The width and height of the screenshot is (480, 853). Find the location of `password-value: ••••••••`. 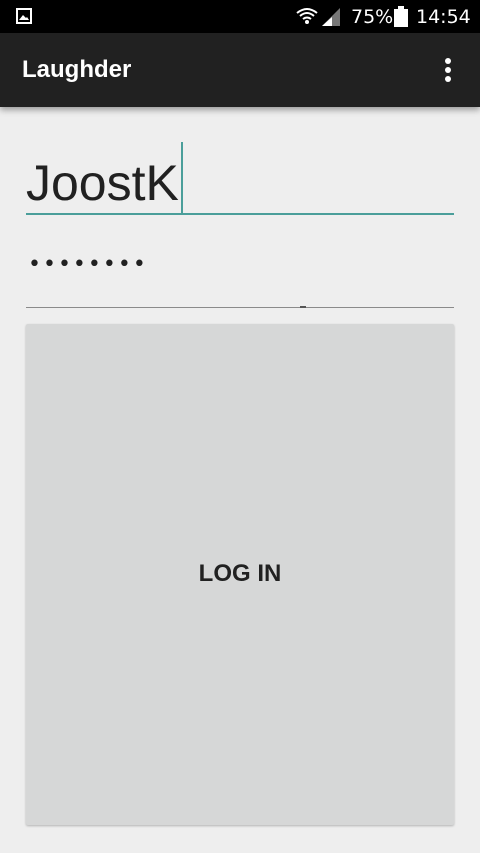

password-value: •••••••• is located at coordinates (88, 264).